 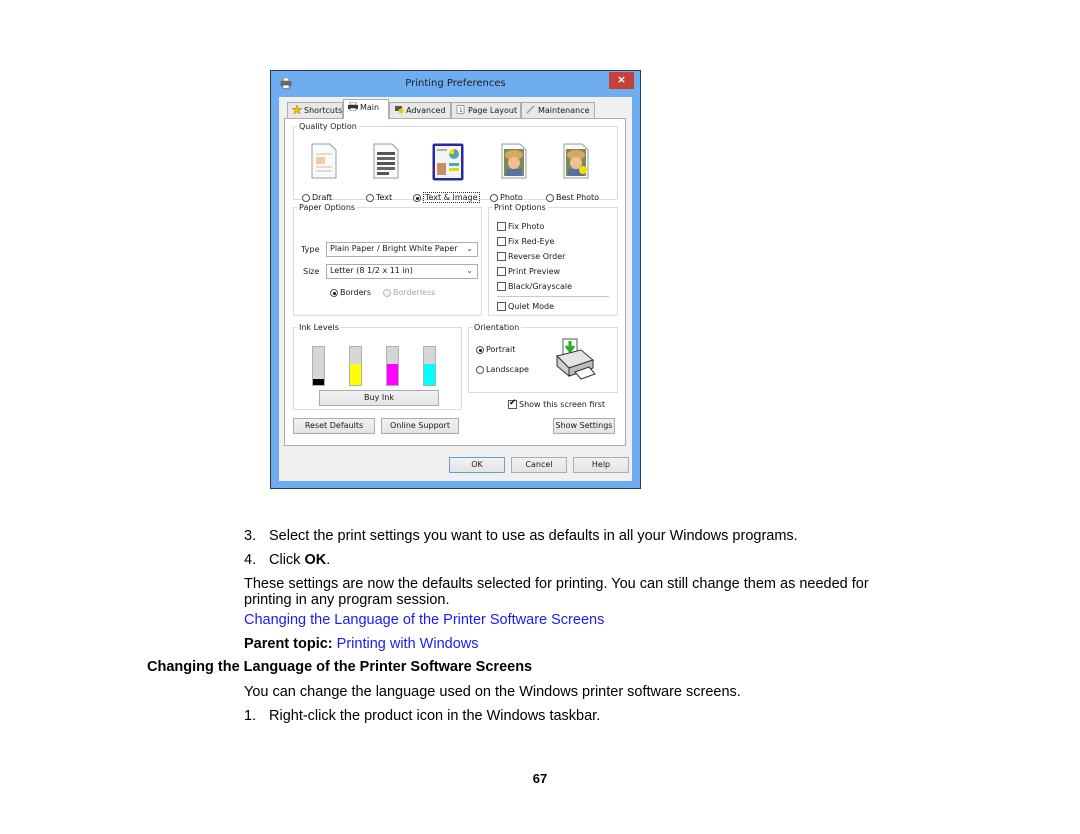 I want to click on tab-page-layout: 1 Page Layout, so click(x=486, y=110).